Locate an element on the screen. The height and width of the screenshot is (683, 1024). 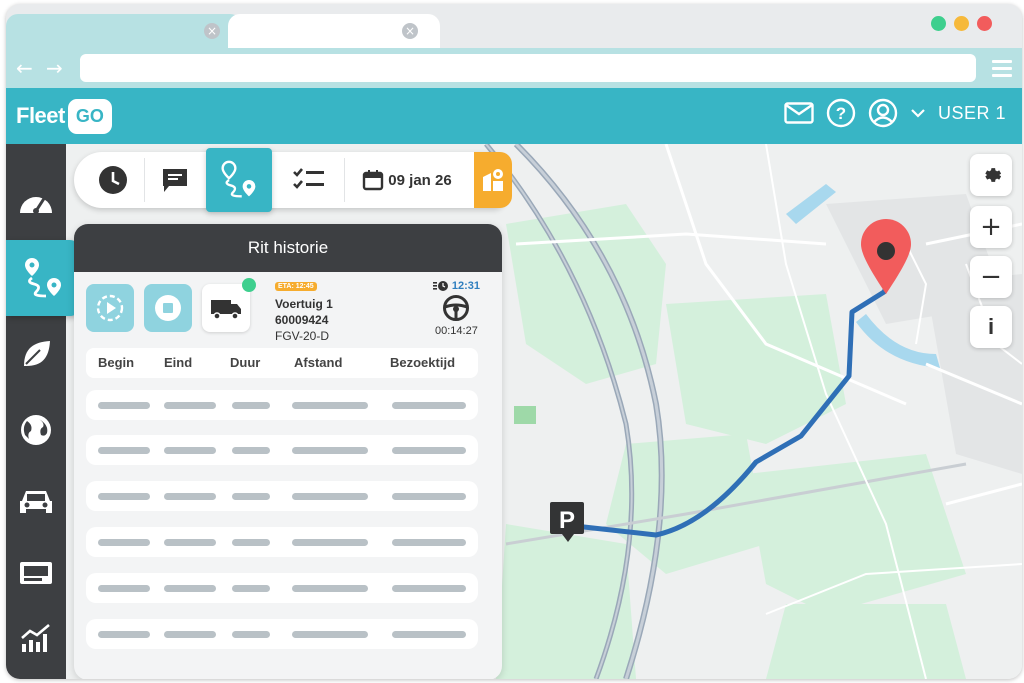
window-controls is located at coordinates (961, 23).